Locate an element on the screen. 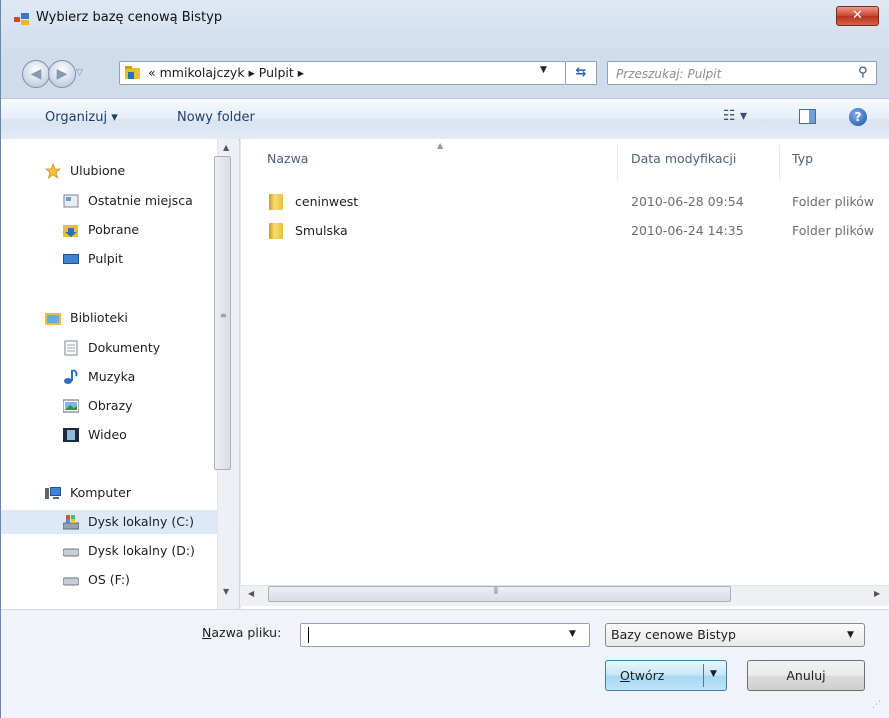 Image resolution: width=889 pixels, height=718 pixels. documents-icon is located at coordinates (71, 348).